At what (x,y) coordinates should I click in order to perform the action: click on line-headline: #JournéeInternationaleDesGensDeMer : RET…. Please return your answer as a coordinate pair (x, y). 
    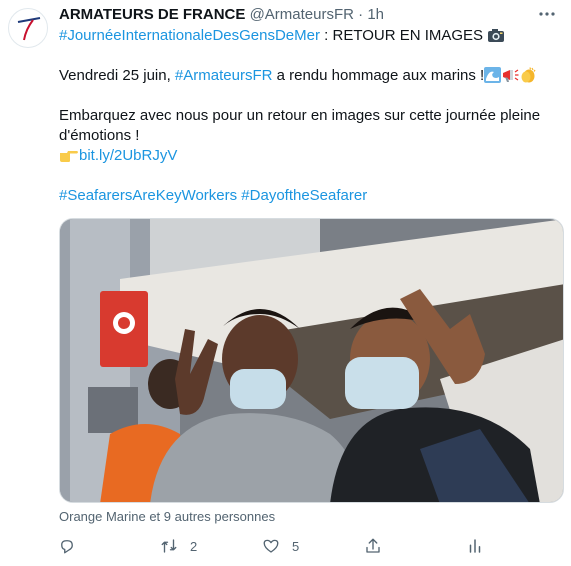
    Looking at the image, I should click on (304, 36).